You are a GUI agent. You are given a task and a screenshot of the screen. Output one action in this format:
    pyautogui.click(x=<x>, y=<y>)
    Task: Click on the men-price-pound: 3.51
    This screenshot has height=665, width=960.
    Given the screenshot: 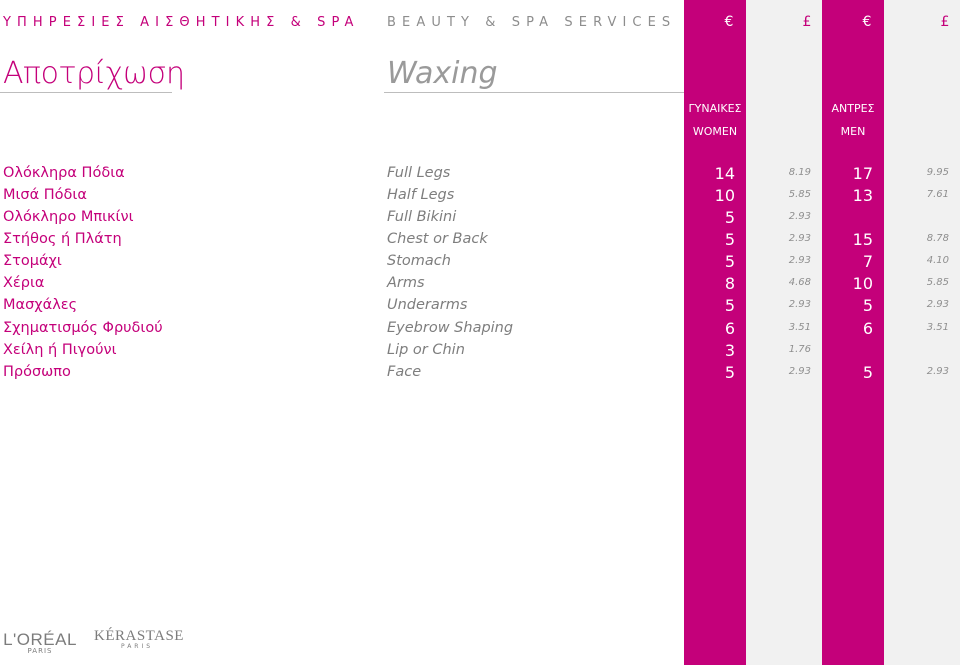 What is the action you would take?
    pyautogui.click(x=937, y=327)
    